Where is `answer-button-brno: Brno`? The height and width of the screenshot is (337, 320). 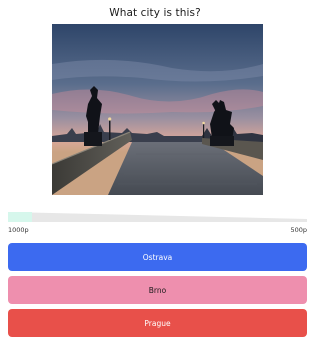
answer-button-brno: Brno is located at coordinates (157, 290).